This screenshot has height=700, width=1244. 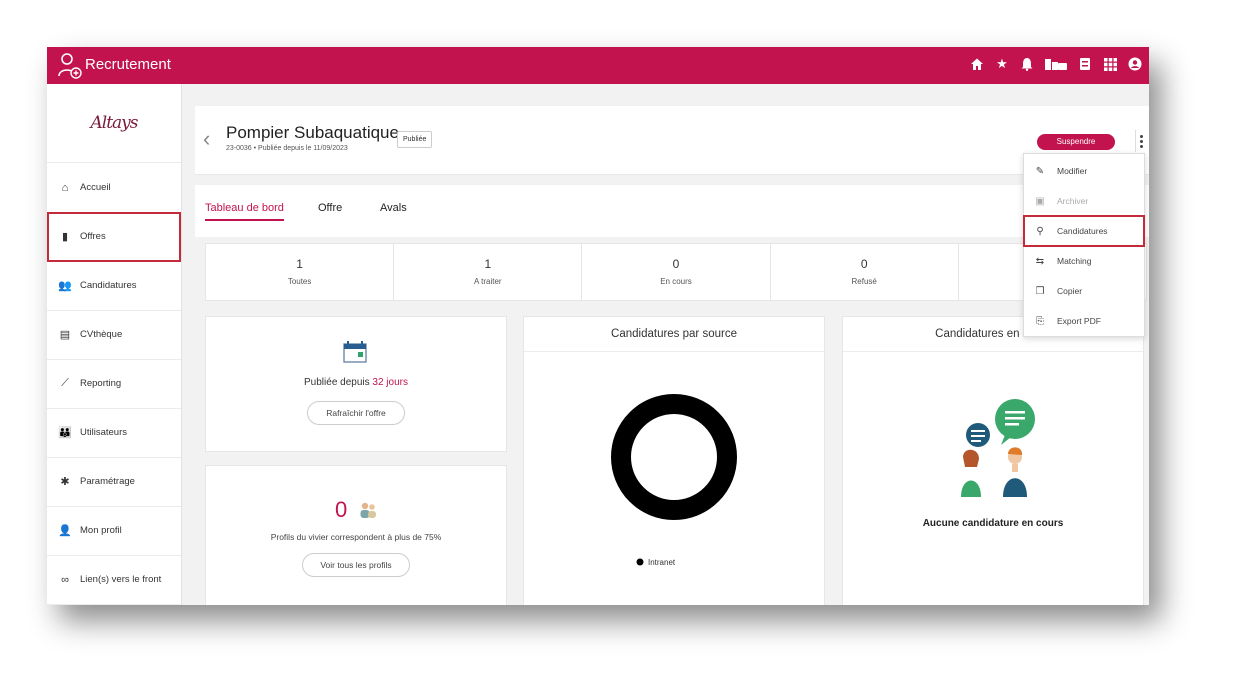 What do you see at coordinates (993, 523) in the screenshot?
I see `no-candidates-text: Aucune candidature en cours` at bounding box center [993, 523].